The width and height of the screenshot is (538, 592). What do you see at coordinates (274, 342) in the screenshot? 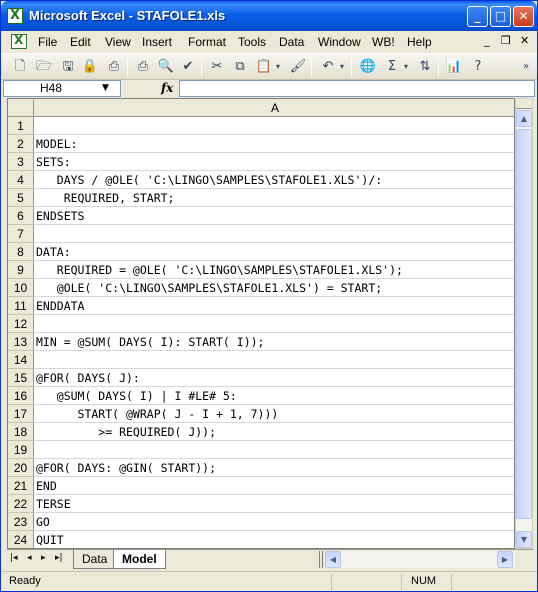
I see `cell-a13: MIN = @SUM( DAYS( I): START( I));` at bounding box center [274, 342].